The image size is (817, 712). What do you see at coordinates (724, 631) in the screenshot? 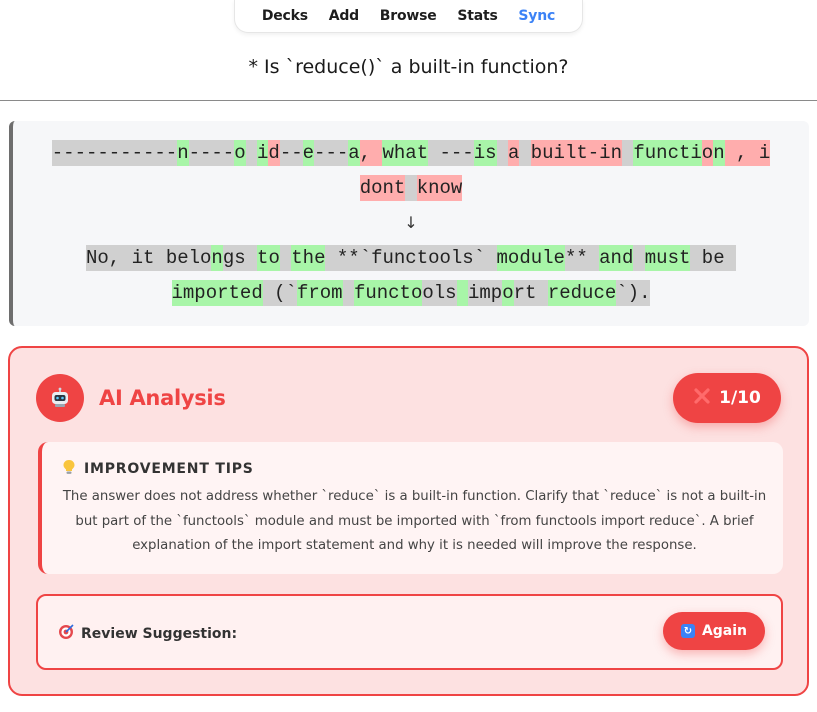
I see `again-label: Again` at bounding box center [724, 631].